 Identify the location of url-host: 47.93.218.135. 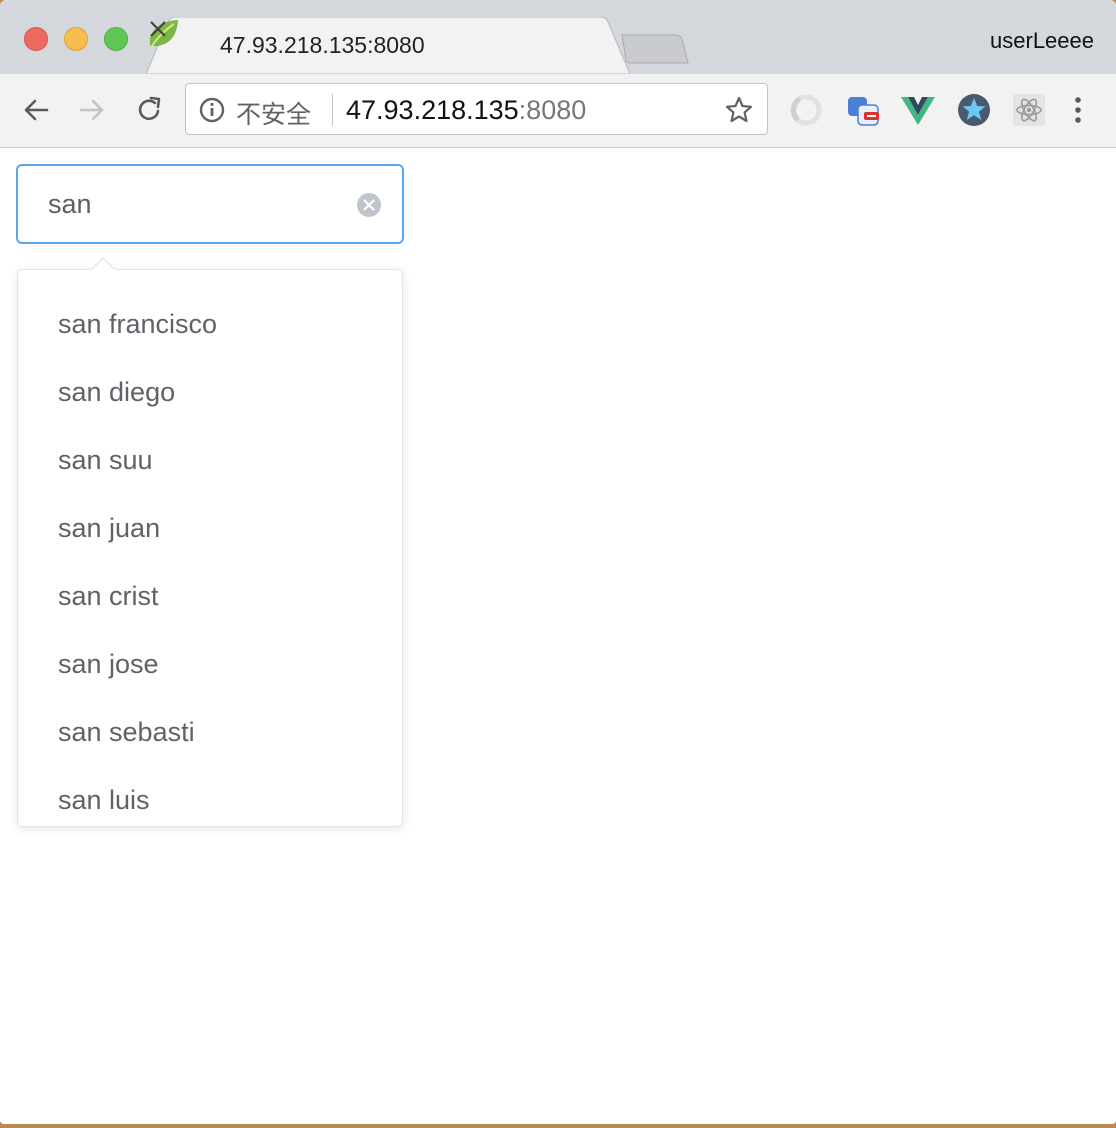
(432, 110).